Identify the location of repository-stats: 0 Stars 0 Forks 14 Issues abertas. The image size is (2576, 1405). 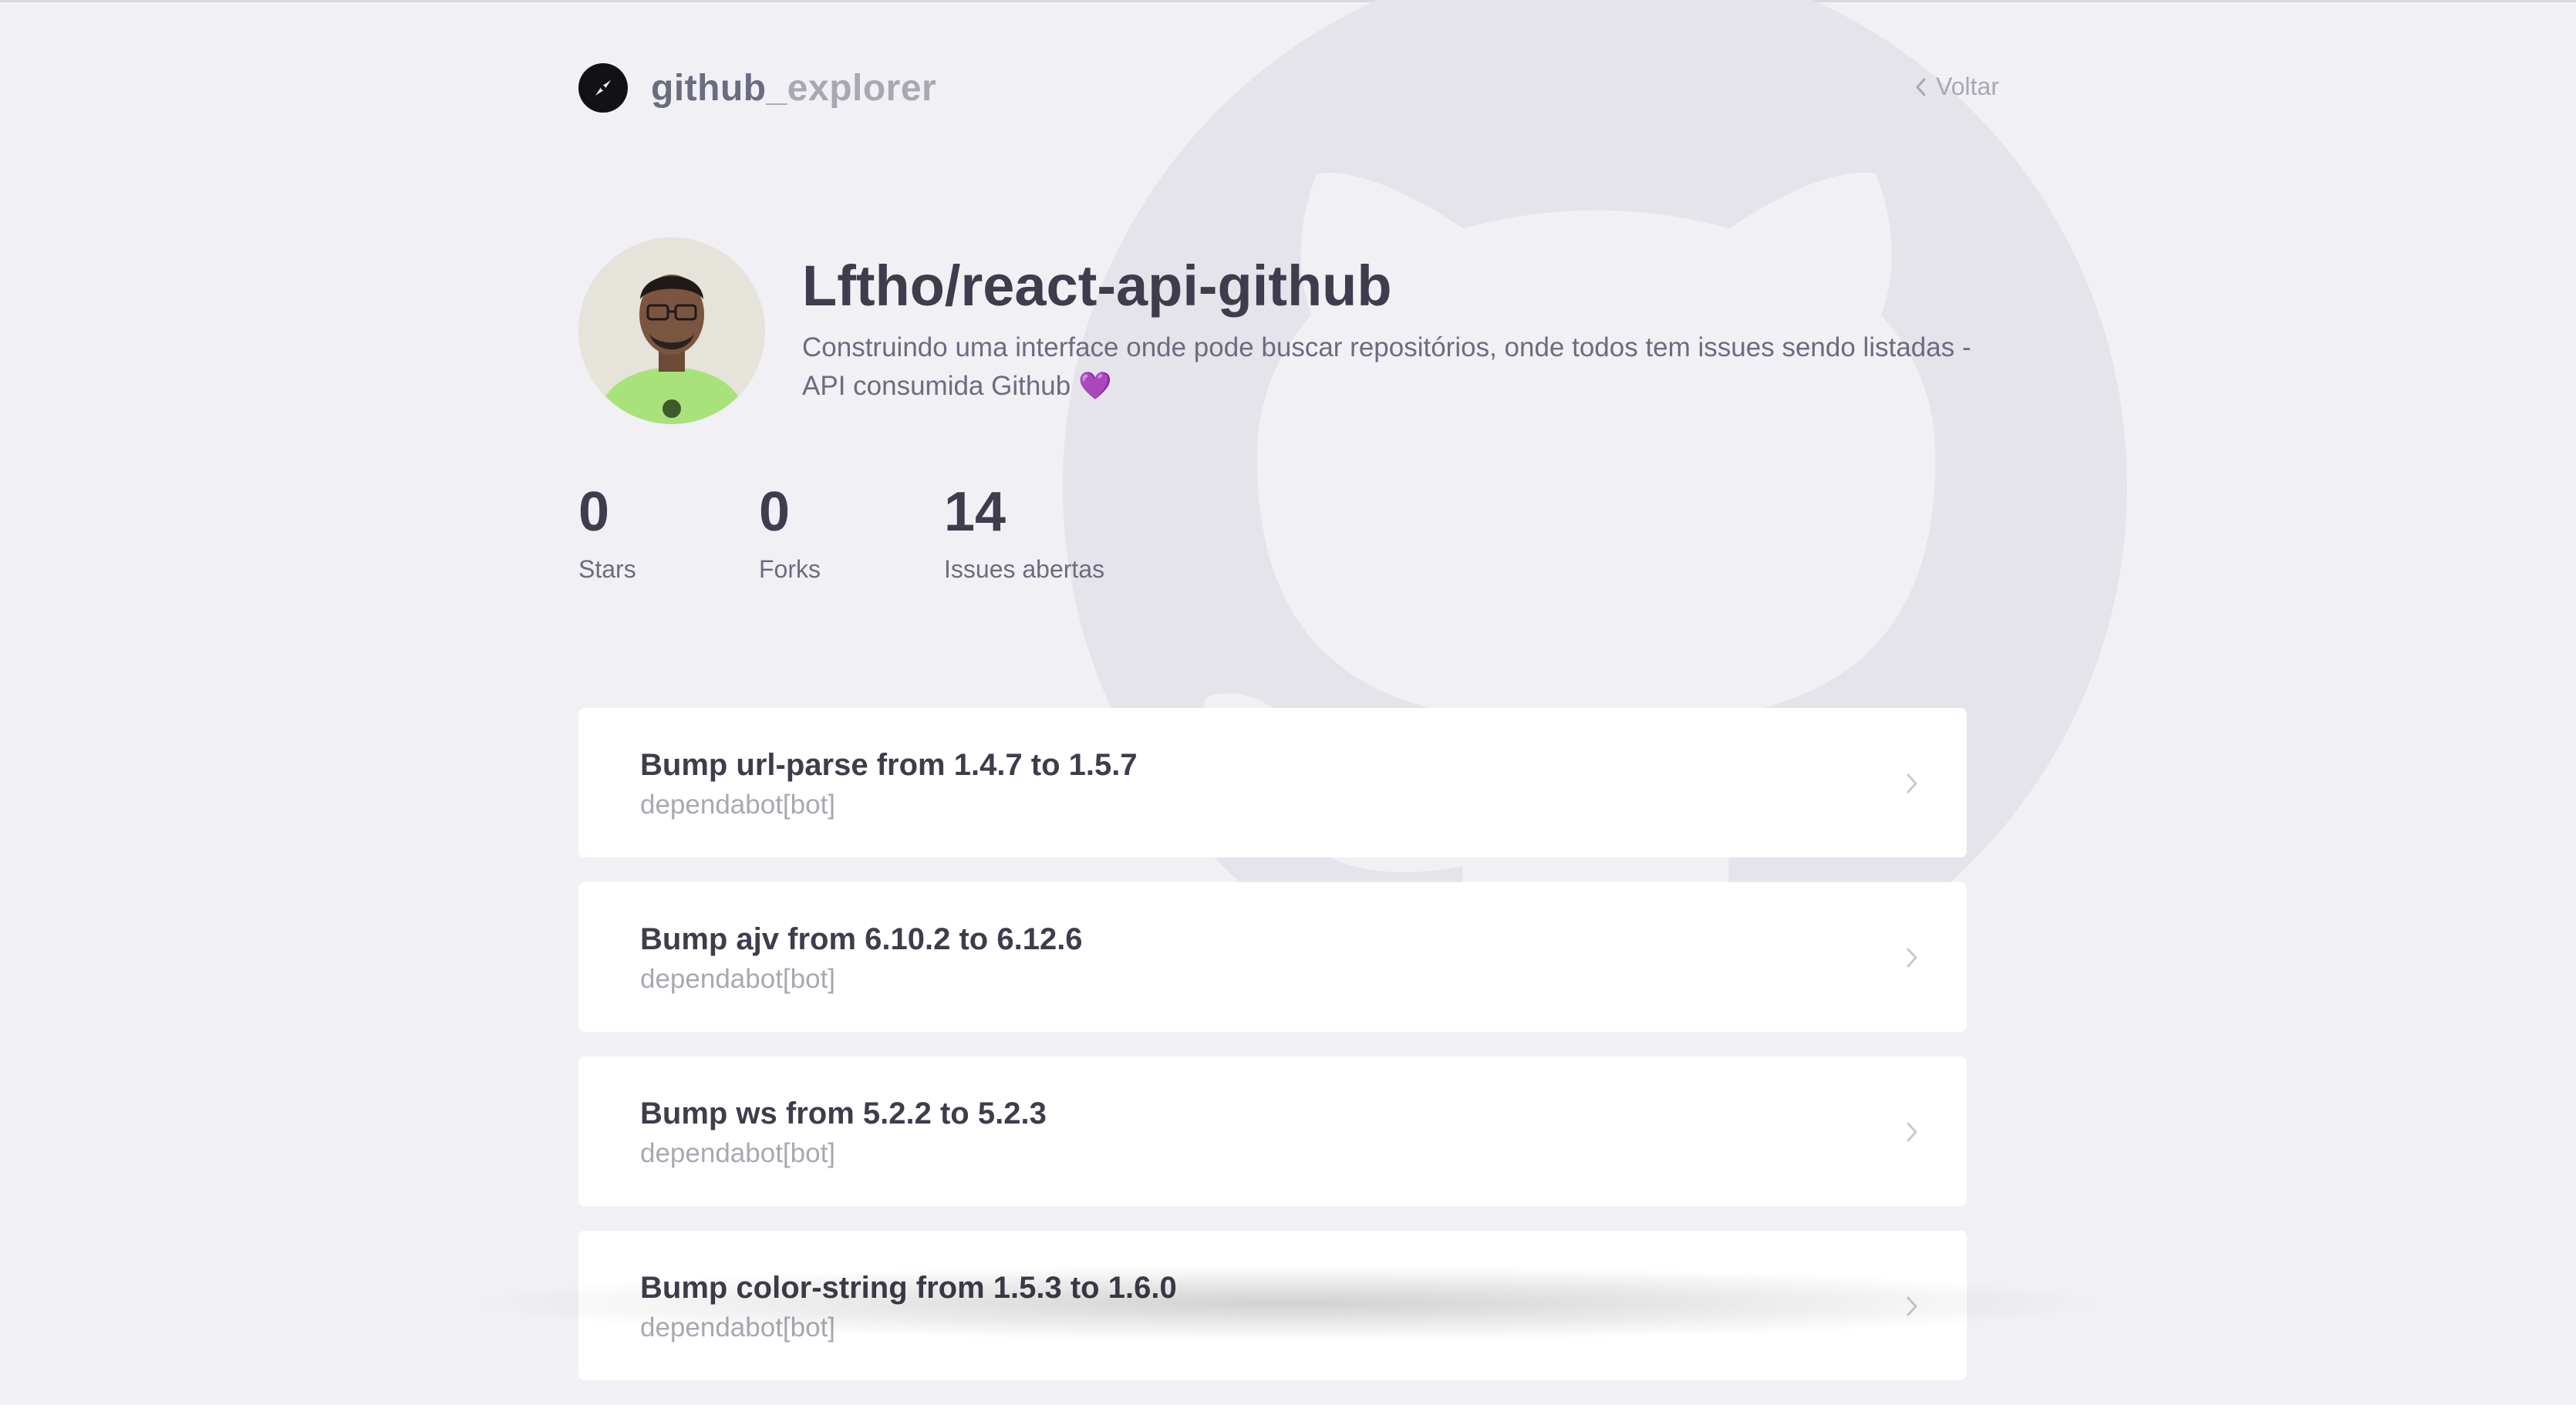
(841, 534).